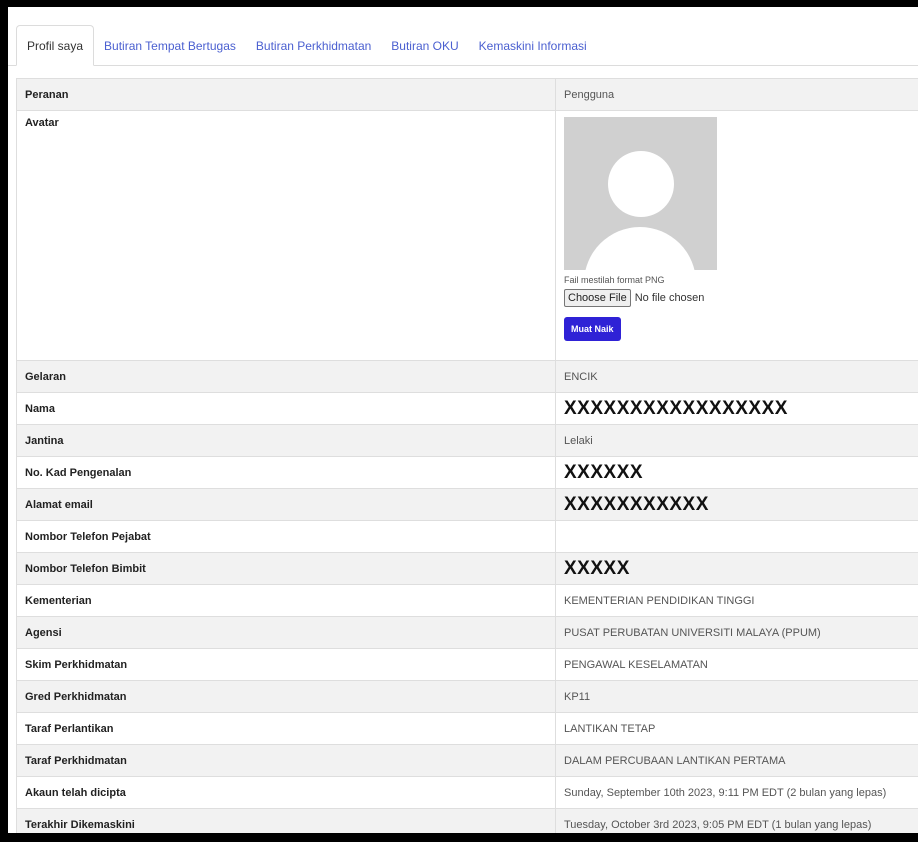 This screenshot has width=918, height=842. I want to click on upload-button: Muat Naik, so click(592, 329).